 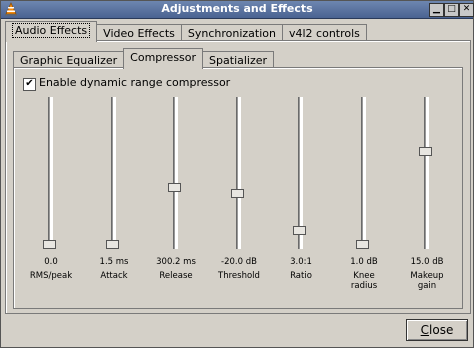 I want to click on slider-makeup-gain: 15.0 dB Makeup gain, so click(x=427, y=197).